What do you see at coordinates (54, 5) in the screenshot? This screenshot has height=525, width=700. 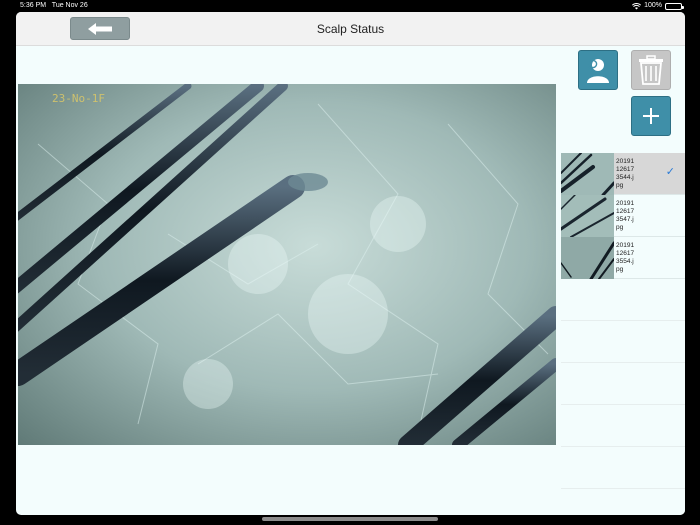 I see `status-time: 5:36 PM Tue Nov 26` at bounding box center [54, 5].